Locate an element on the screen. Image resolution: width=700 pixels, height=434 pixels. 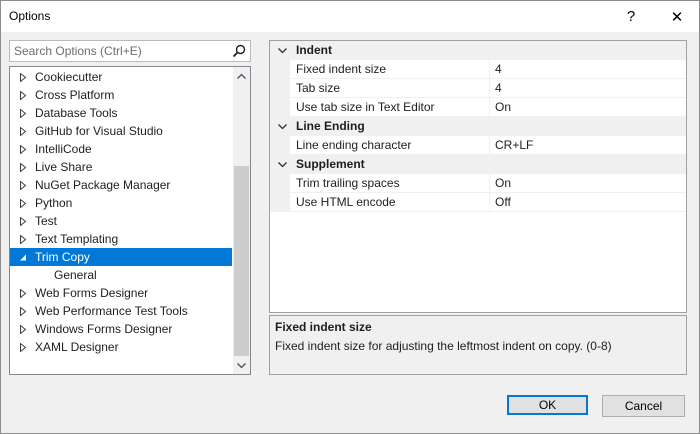
property-name: Tab size is located at coordinates (318, 88).